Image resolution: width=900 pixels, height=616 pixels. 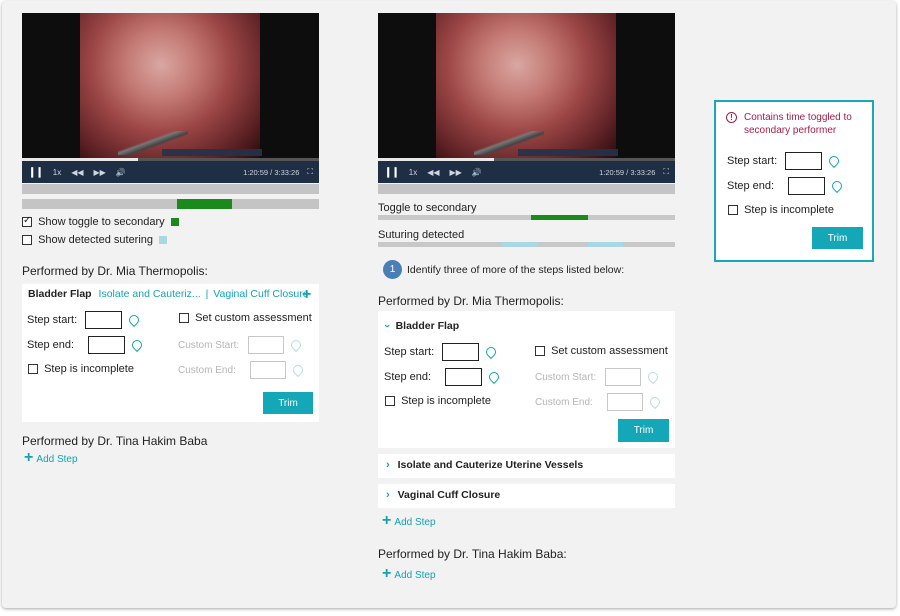 I want to click on step-row-isolate: › Isolate and Cauterize Uterine Vessels, so click(x=526, y=466).